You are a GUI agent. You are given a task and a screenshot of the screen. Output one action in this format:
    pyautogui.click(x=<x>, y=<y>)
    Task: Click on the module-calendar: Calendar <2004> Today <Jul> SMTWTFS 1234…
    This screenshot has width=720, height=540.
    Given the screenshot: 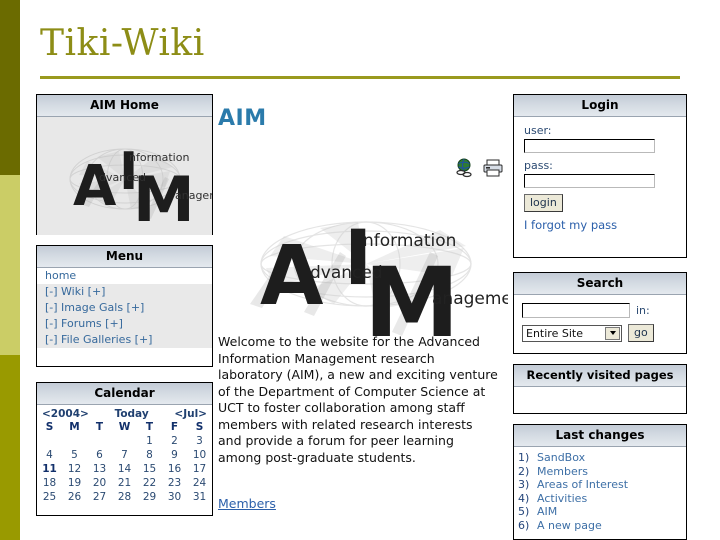 What is the action you would take?
    pyautogui.click(x=124, y=449)
    